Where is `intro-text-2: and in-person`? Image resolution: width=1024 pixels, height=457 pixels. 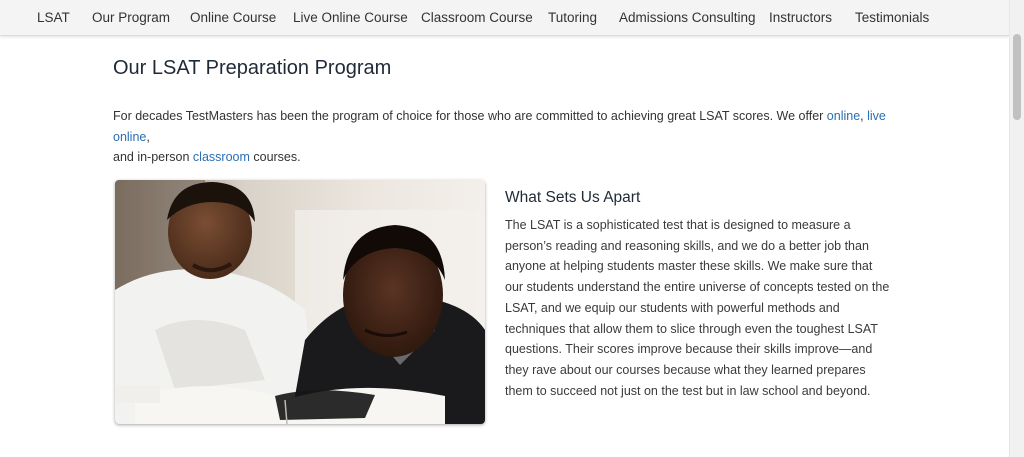 intro-text-2: and in-person is located at coordinates (153, 157).